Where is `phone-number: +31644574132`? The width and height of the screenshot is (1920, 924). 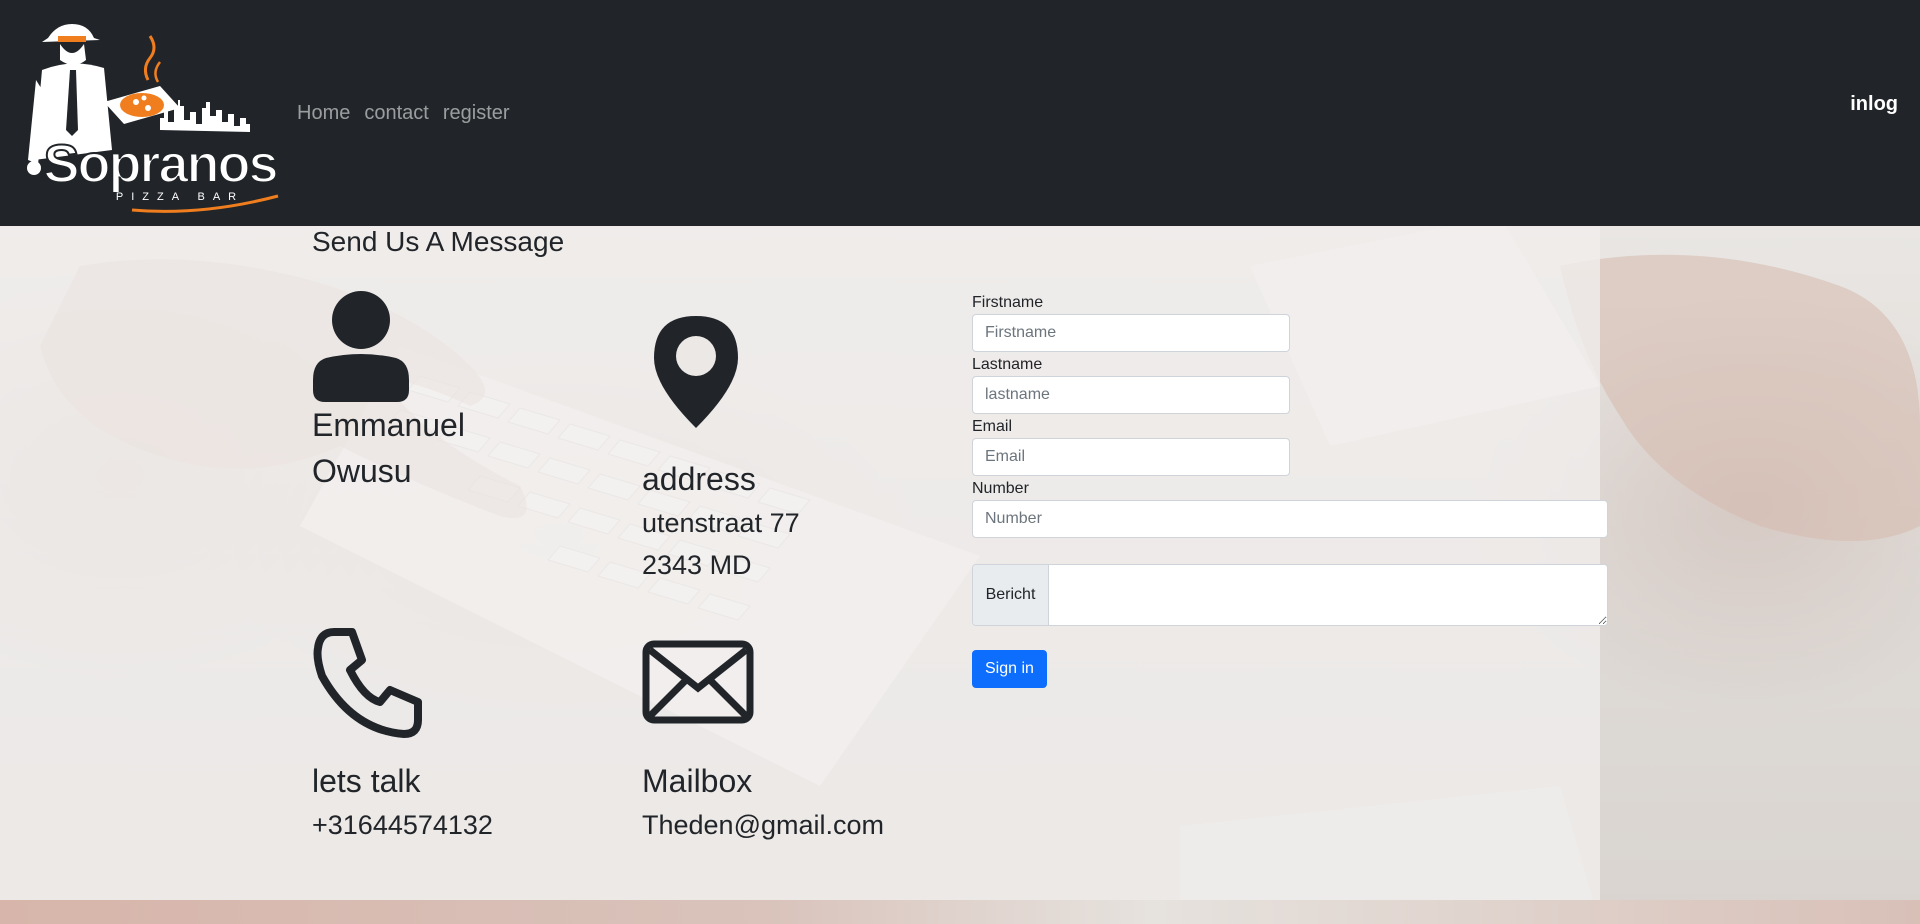 phone-number: +31644574132 is located at coordinates (402, 825).